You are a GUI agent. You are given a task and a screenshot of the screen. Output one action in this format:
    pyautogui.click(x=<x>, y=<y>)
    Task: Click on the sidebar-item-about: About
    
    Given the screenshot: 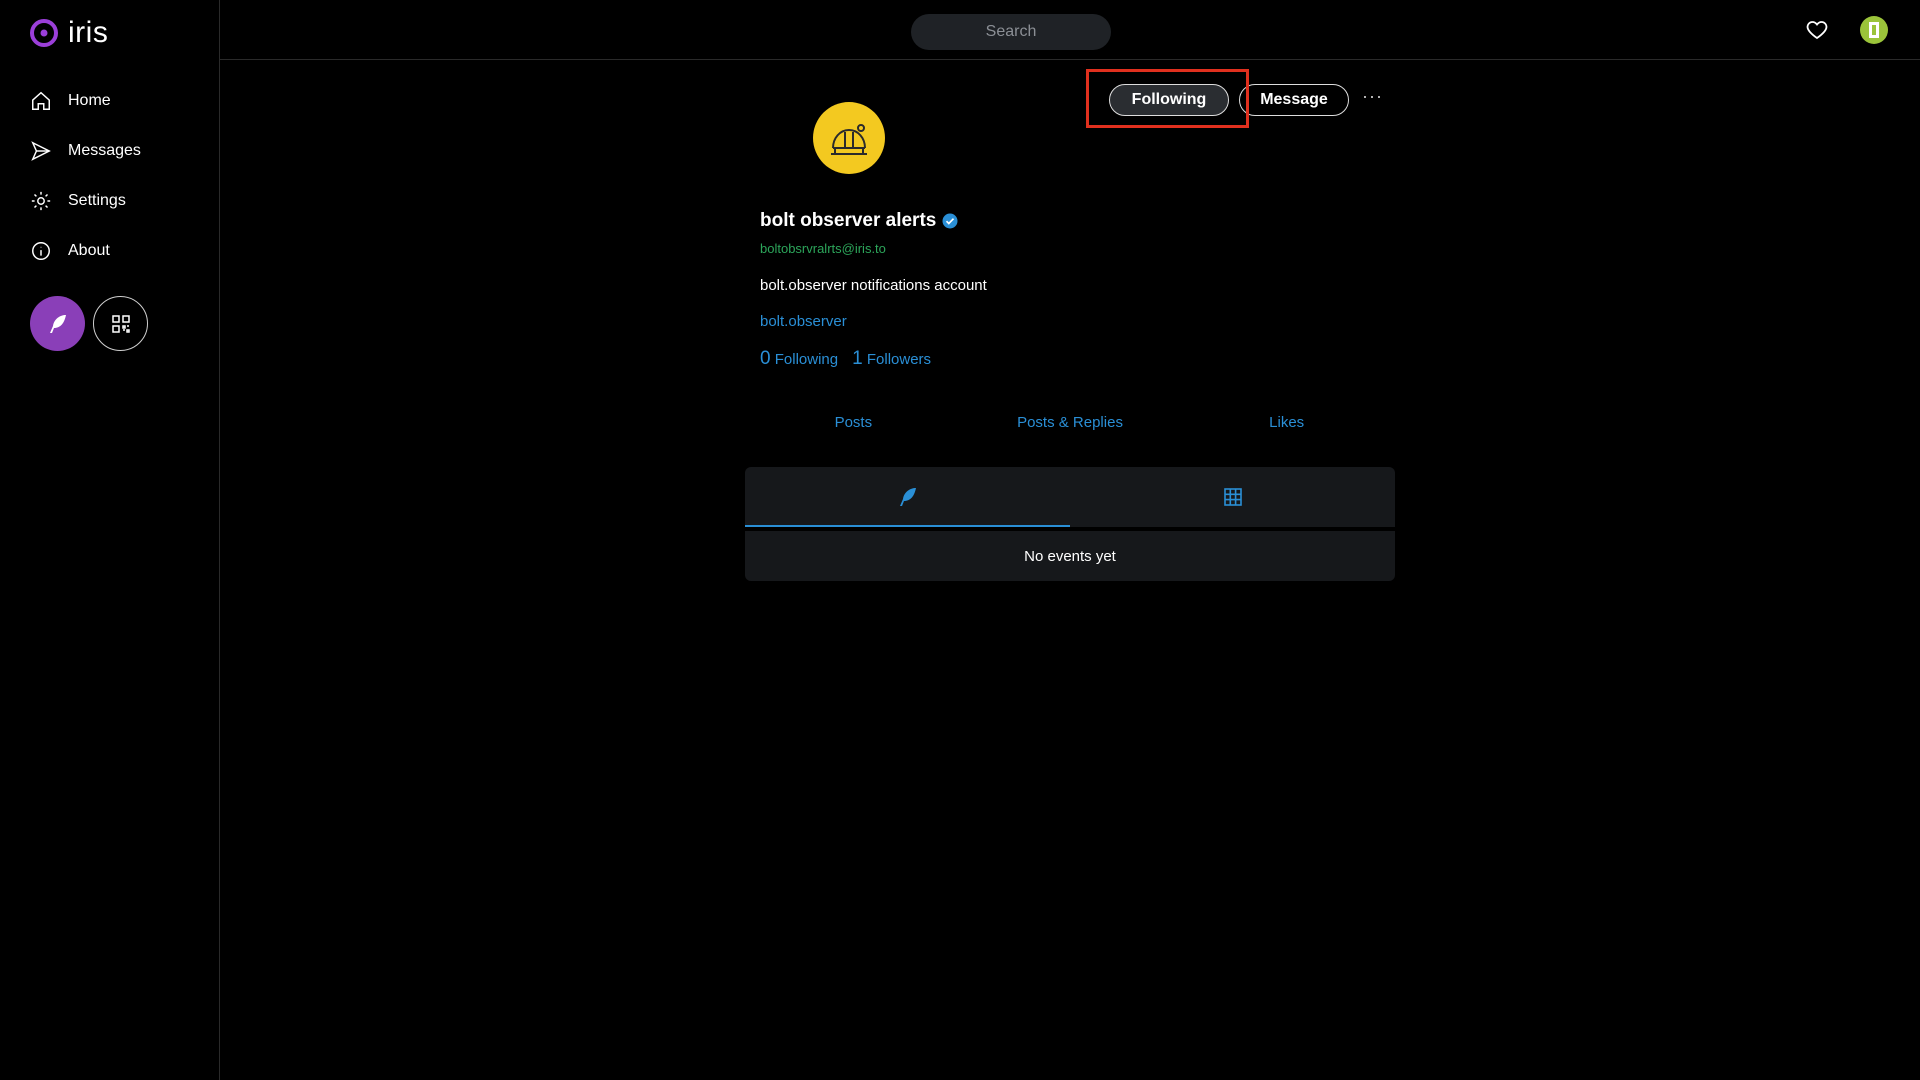 What is the action you would take?
    pyautogui.click(x=85, y=251)
    